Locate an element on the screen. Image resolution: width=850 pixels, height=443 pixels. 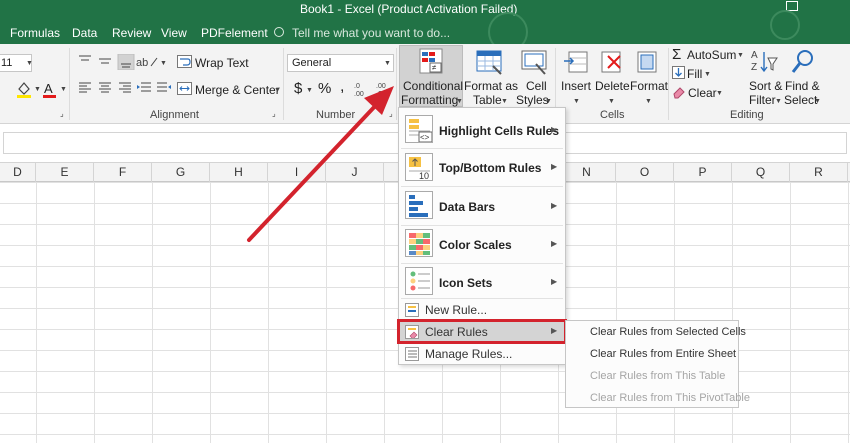
annotation-arrow is located at coordinates (320, 164).